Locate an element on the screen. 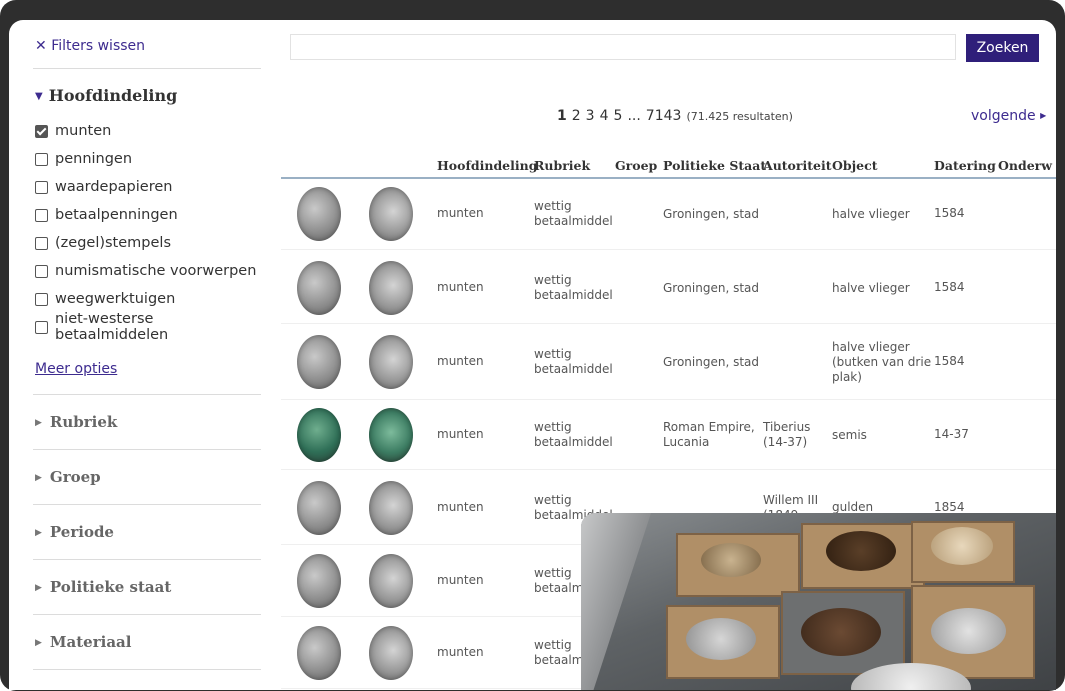 The width and height of the screenshot is (1065, 691). cell-staat-line: Groningen, stad is located at coordinates (711, 287).